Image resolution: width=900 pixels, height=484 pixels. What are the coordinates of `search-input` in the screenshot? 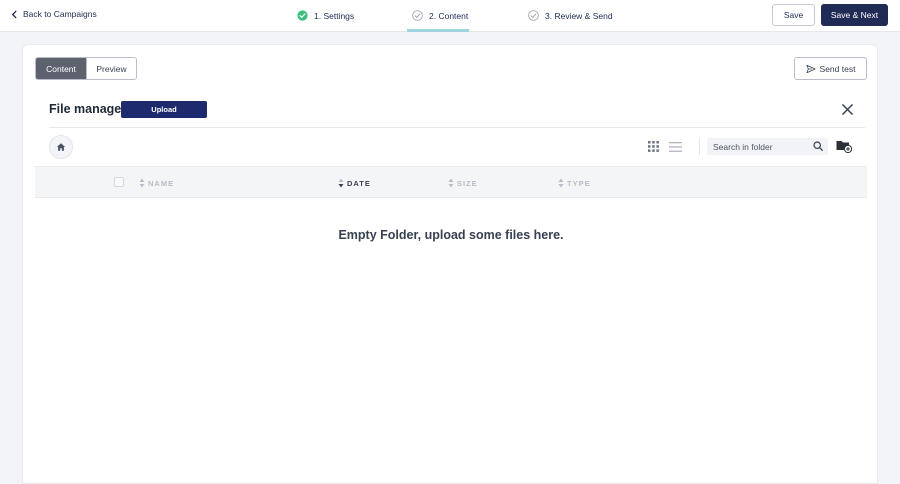 It's located at (762, 146).